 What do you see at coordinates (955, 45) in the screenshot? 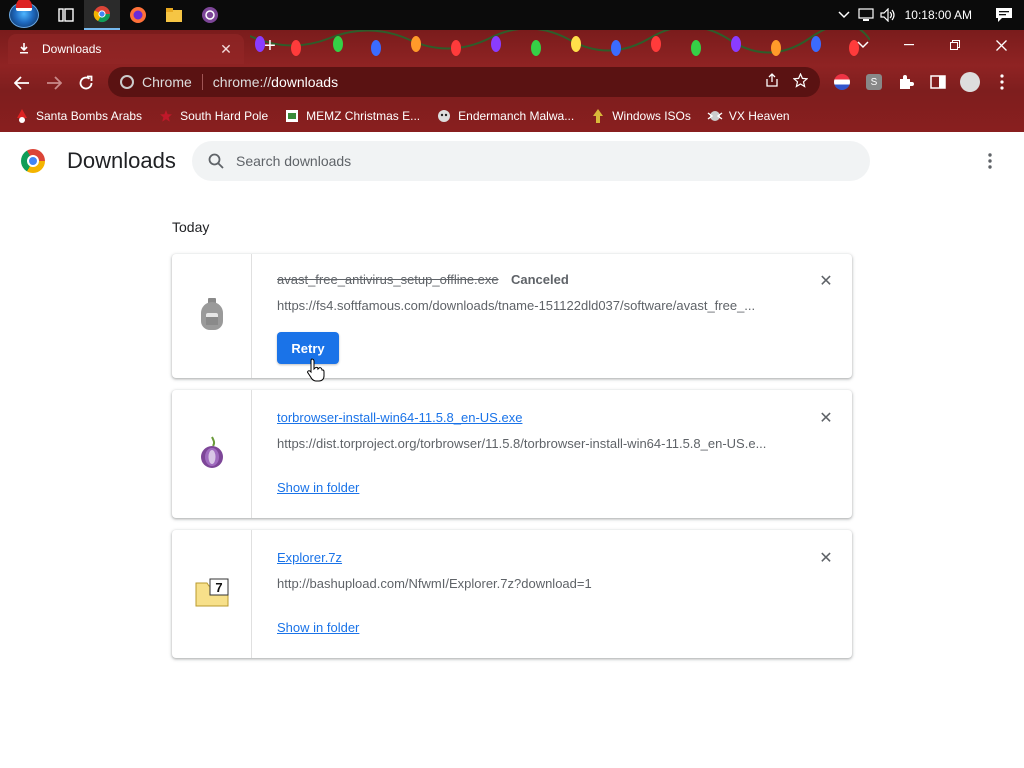
I see `restore-button` at bounding box center [955, 45].